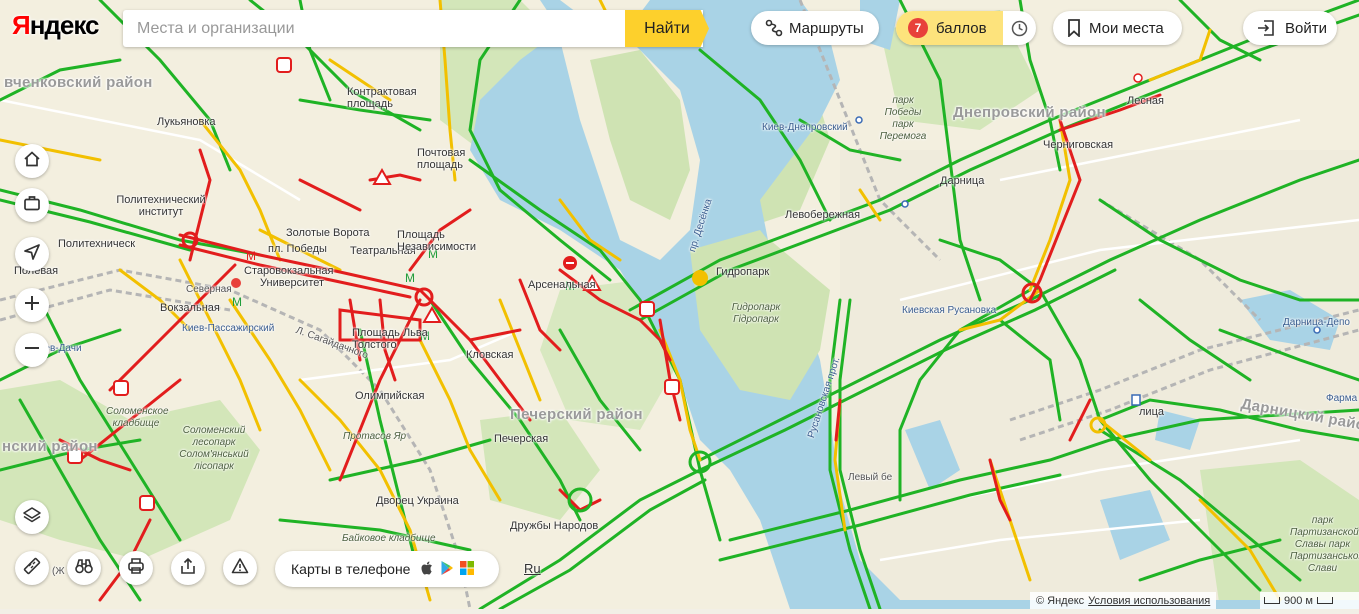  I want to click on traffic-score-badge: 7, so click(918, 28).